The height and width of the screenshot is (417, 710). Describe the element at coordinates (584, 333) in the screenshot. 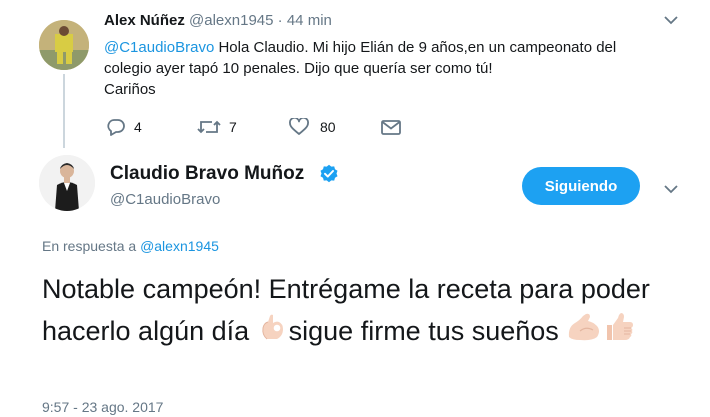

I see `flexed-biceps-emoji` at that location.